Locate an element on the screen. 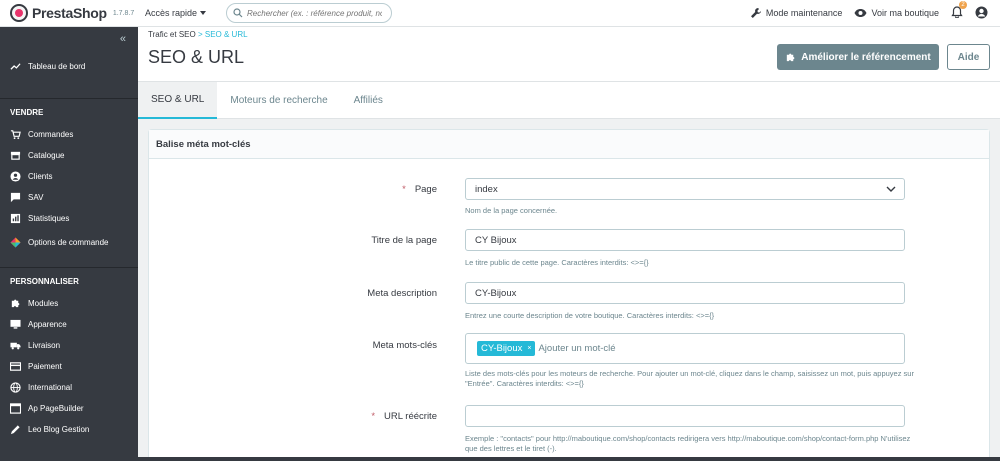  tab-bar: SEO & URL Moteurs de recherche Affiliés is located at coordinates (569, 100).